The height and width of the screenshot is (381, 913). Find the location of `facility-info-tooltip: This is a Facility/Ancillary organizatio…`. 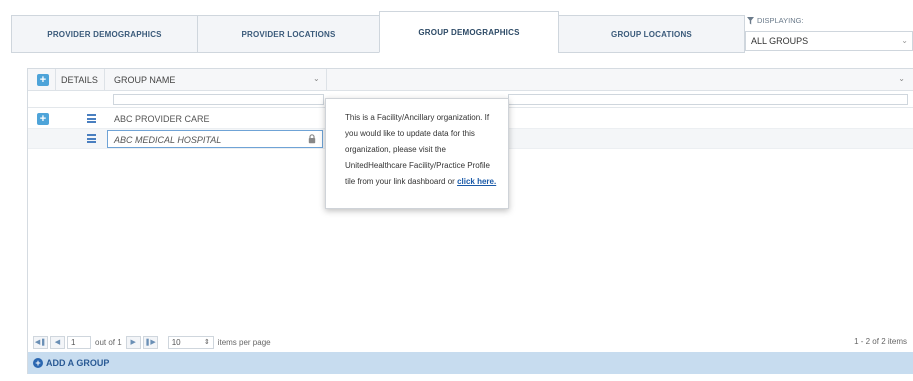

facility-info-tooltip: This is a Facility/Ancillary organizatio… is located at coordinates (417, 153).